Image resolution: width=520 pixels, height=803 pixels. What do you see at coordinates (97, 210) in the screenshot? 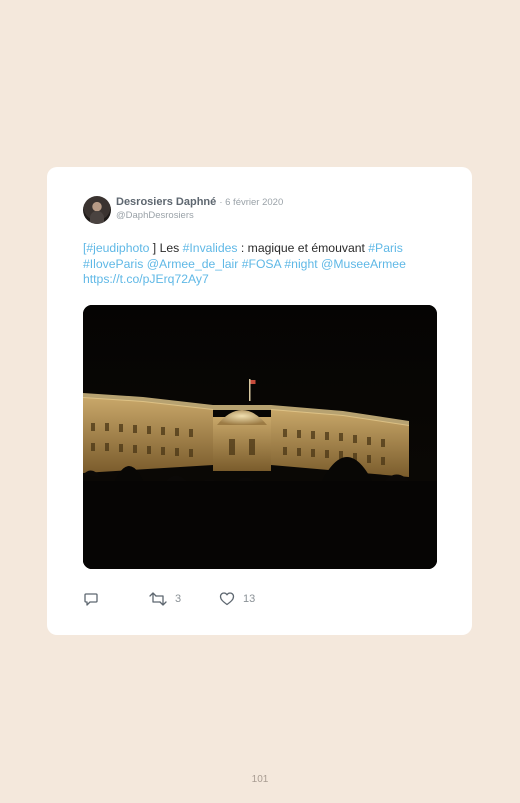
I see `avatar` at bounding box center [97, 210].